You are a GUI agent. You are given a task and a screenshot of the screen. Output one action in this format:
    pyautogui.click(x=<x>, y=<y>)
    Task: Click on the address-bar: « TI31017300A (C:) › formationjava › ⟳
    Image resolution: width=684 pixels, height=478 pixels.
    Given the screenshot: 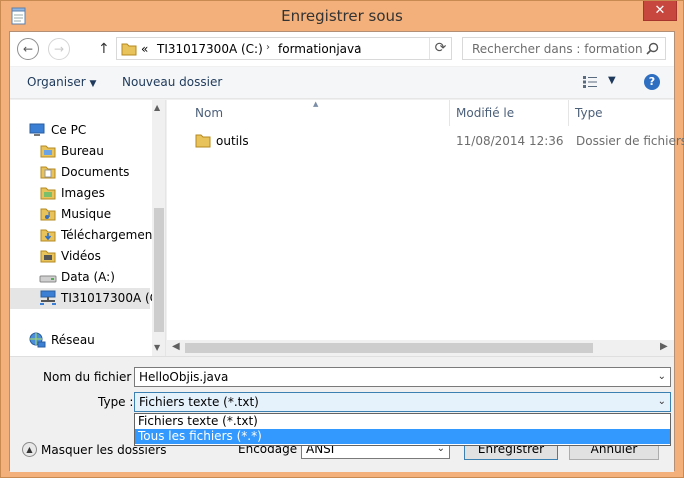 What is the action you would take?
    pyautogui.click(x=284, y=48)
    